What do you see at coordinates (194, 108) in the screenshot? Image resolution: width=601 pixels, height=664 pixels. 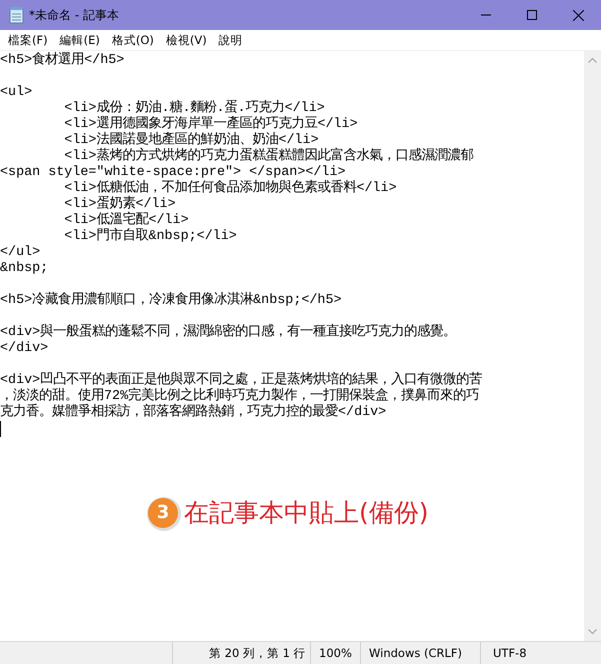 I see `text-line: <li>成份：奶油.糖.麵粉.蛋.巧克力</li>` at bounding box center [194, 108].